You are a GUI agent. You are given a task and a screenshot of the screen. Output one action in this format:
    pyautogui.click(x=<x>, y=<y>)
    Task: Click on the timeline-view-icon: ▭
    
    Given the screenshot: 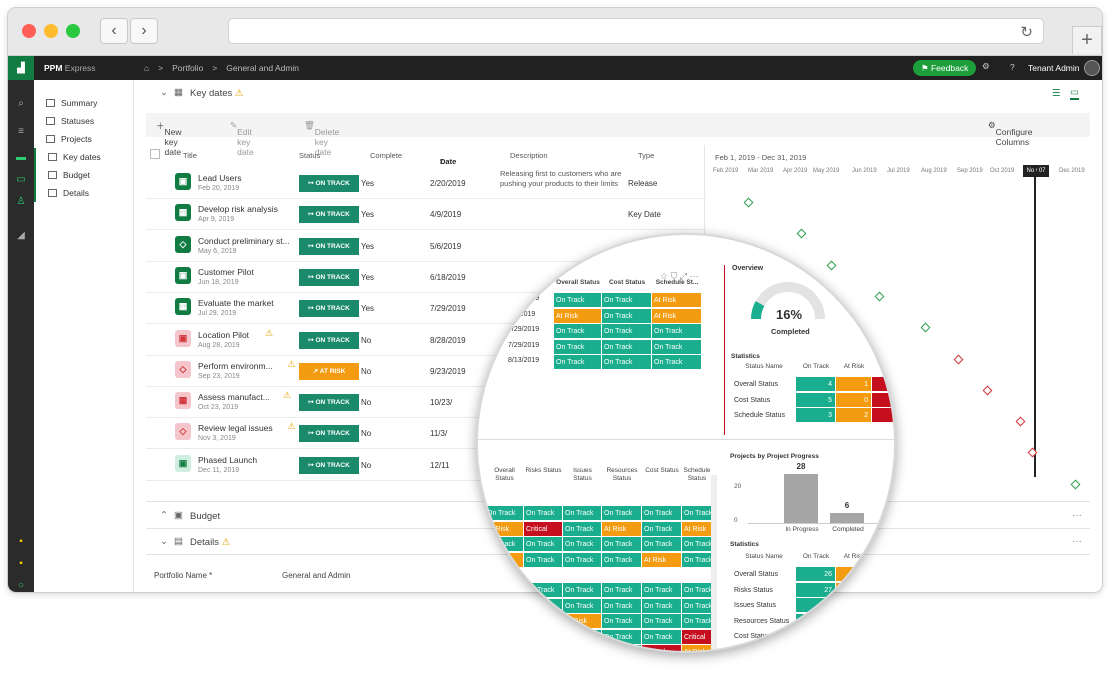 What is the action you would take?
    pyautogui.click(x=1074, y=93)
    